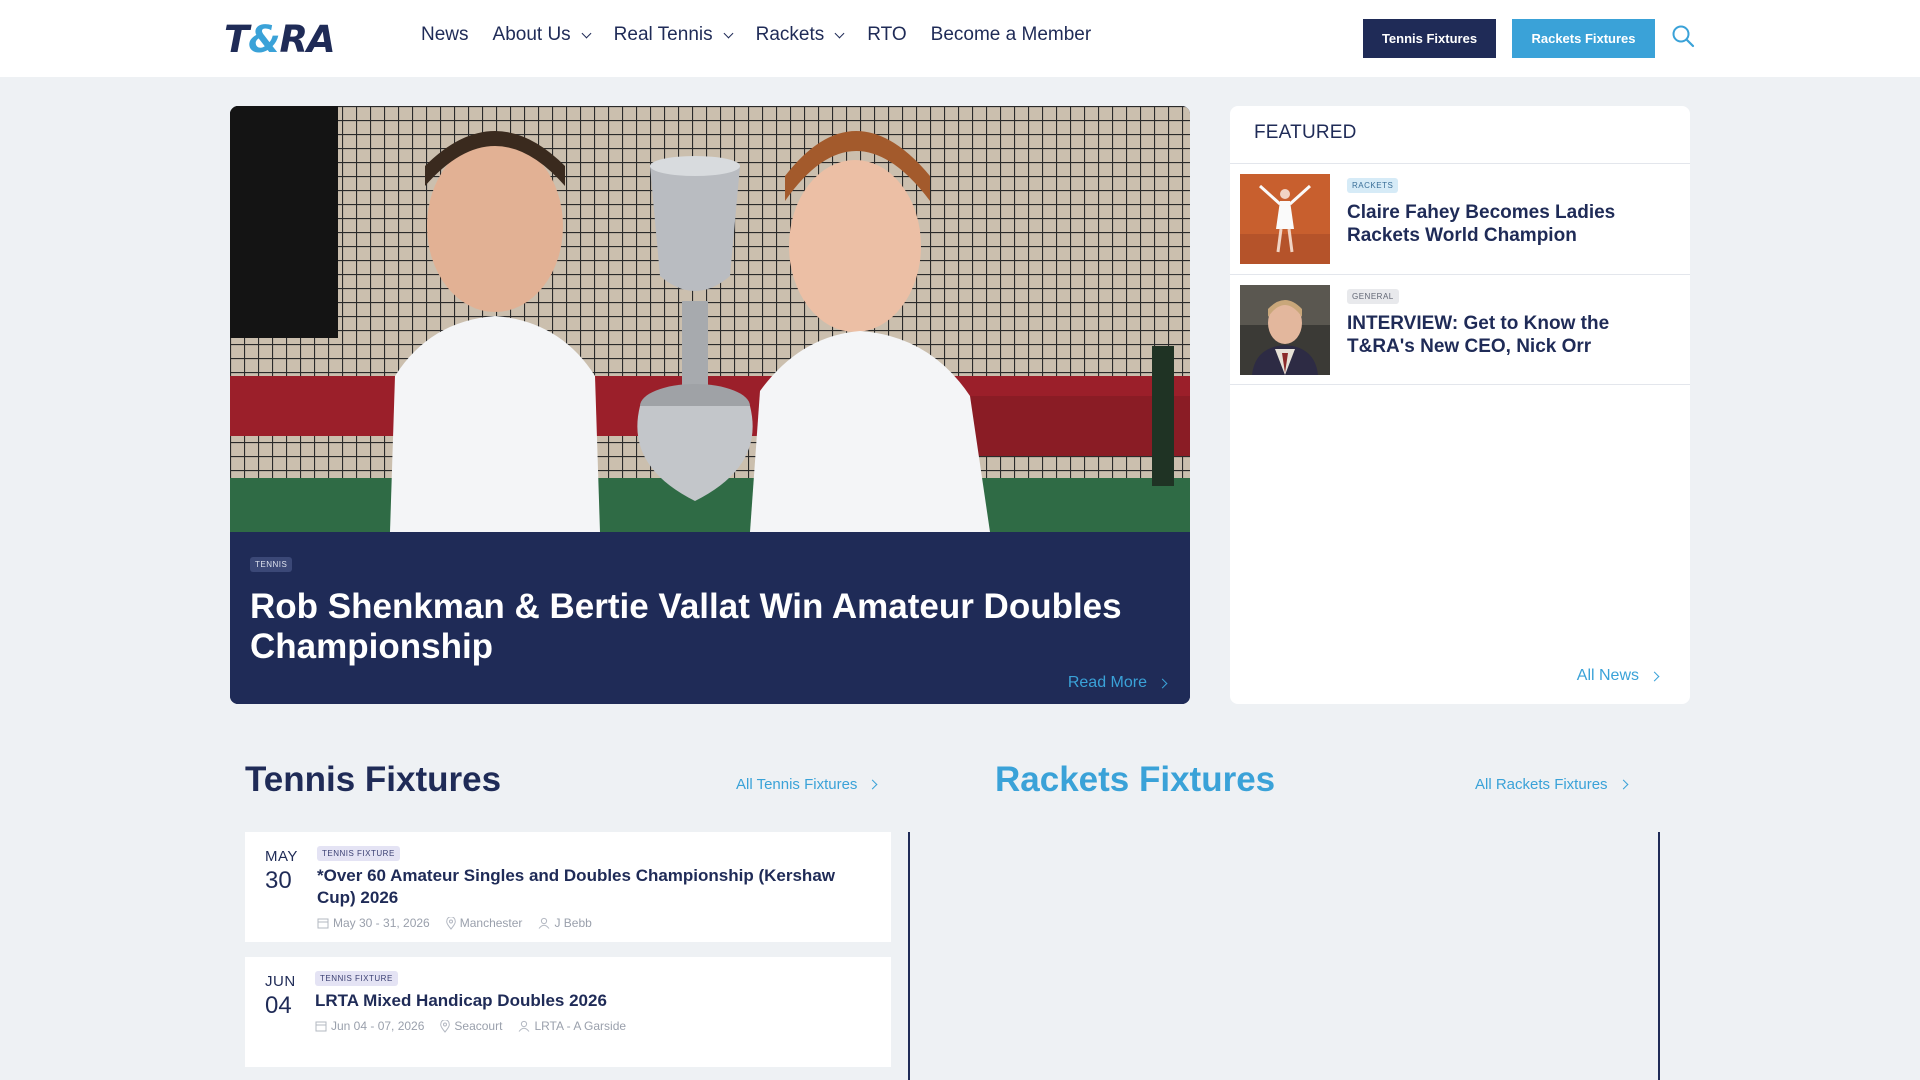 The width and height of the screenshot is (1920, 1080). Describe the element at coordinates (1683, 36) in the screenshot. I see `search-icon` at that location.